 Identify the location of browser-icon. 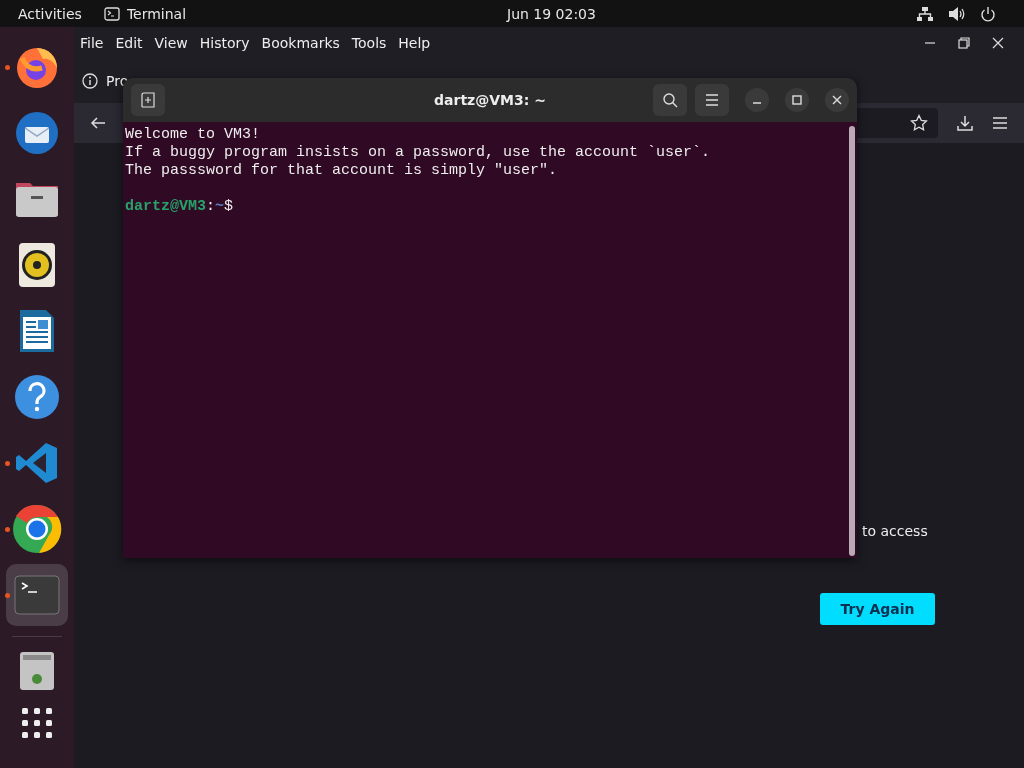
(37, 529).